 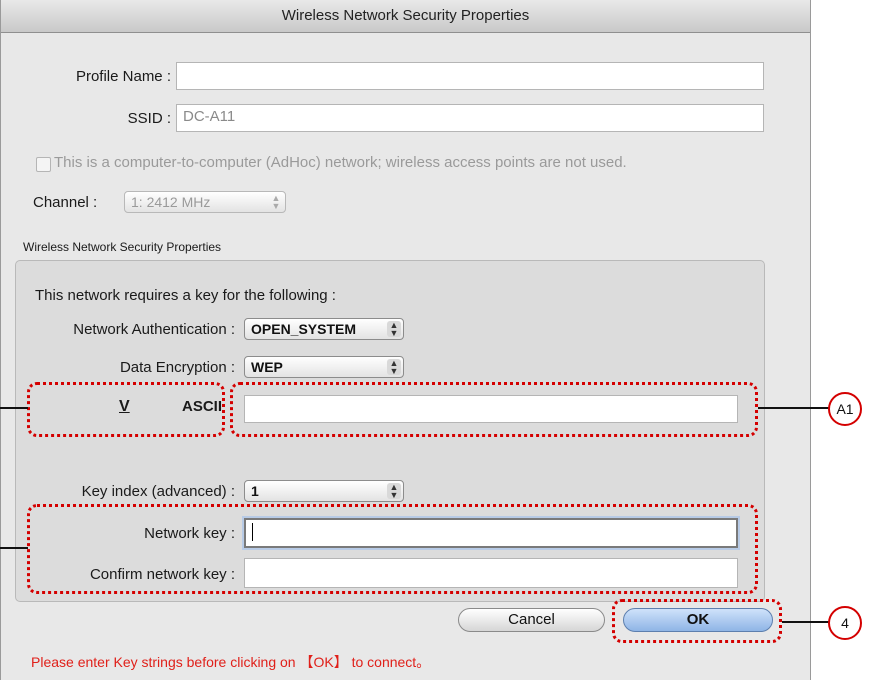 What do you see at coordinates (122, 247) in the screenshot?
I see `security-group-label: Wireless Network Security Properties` at bounding box center [122, 247].